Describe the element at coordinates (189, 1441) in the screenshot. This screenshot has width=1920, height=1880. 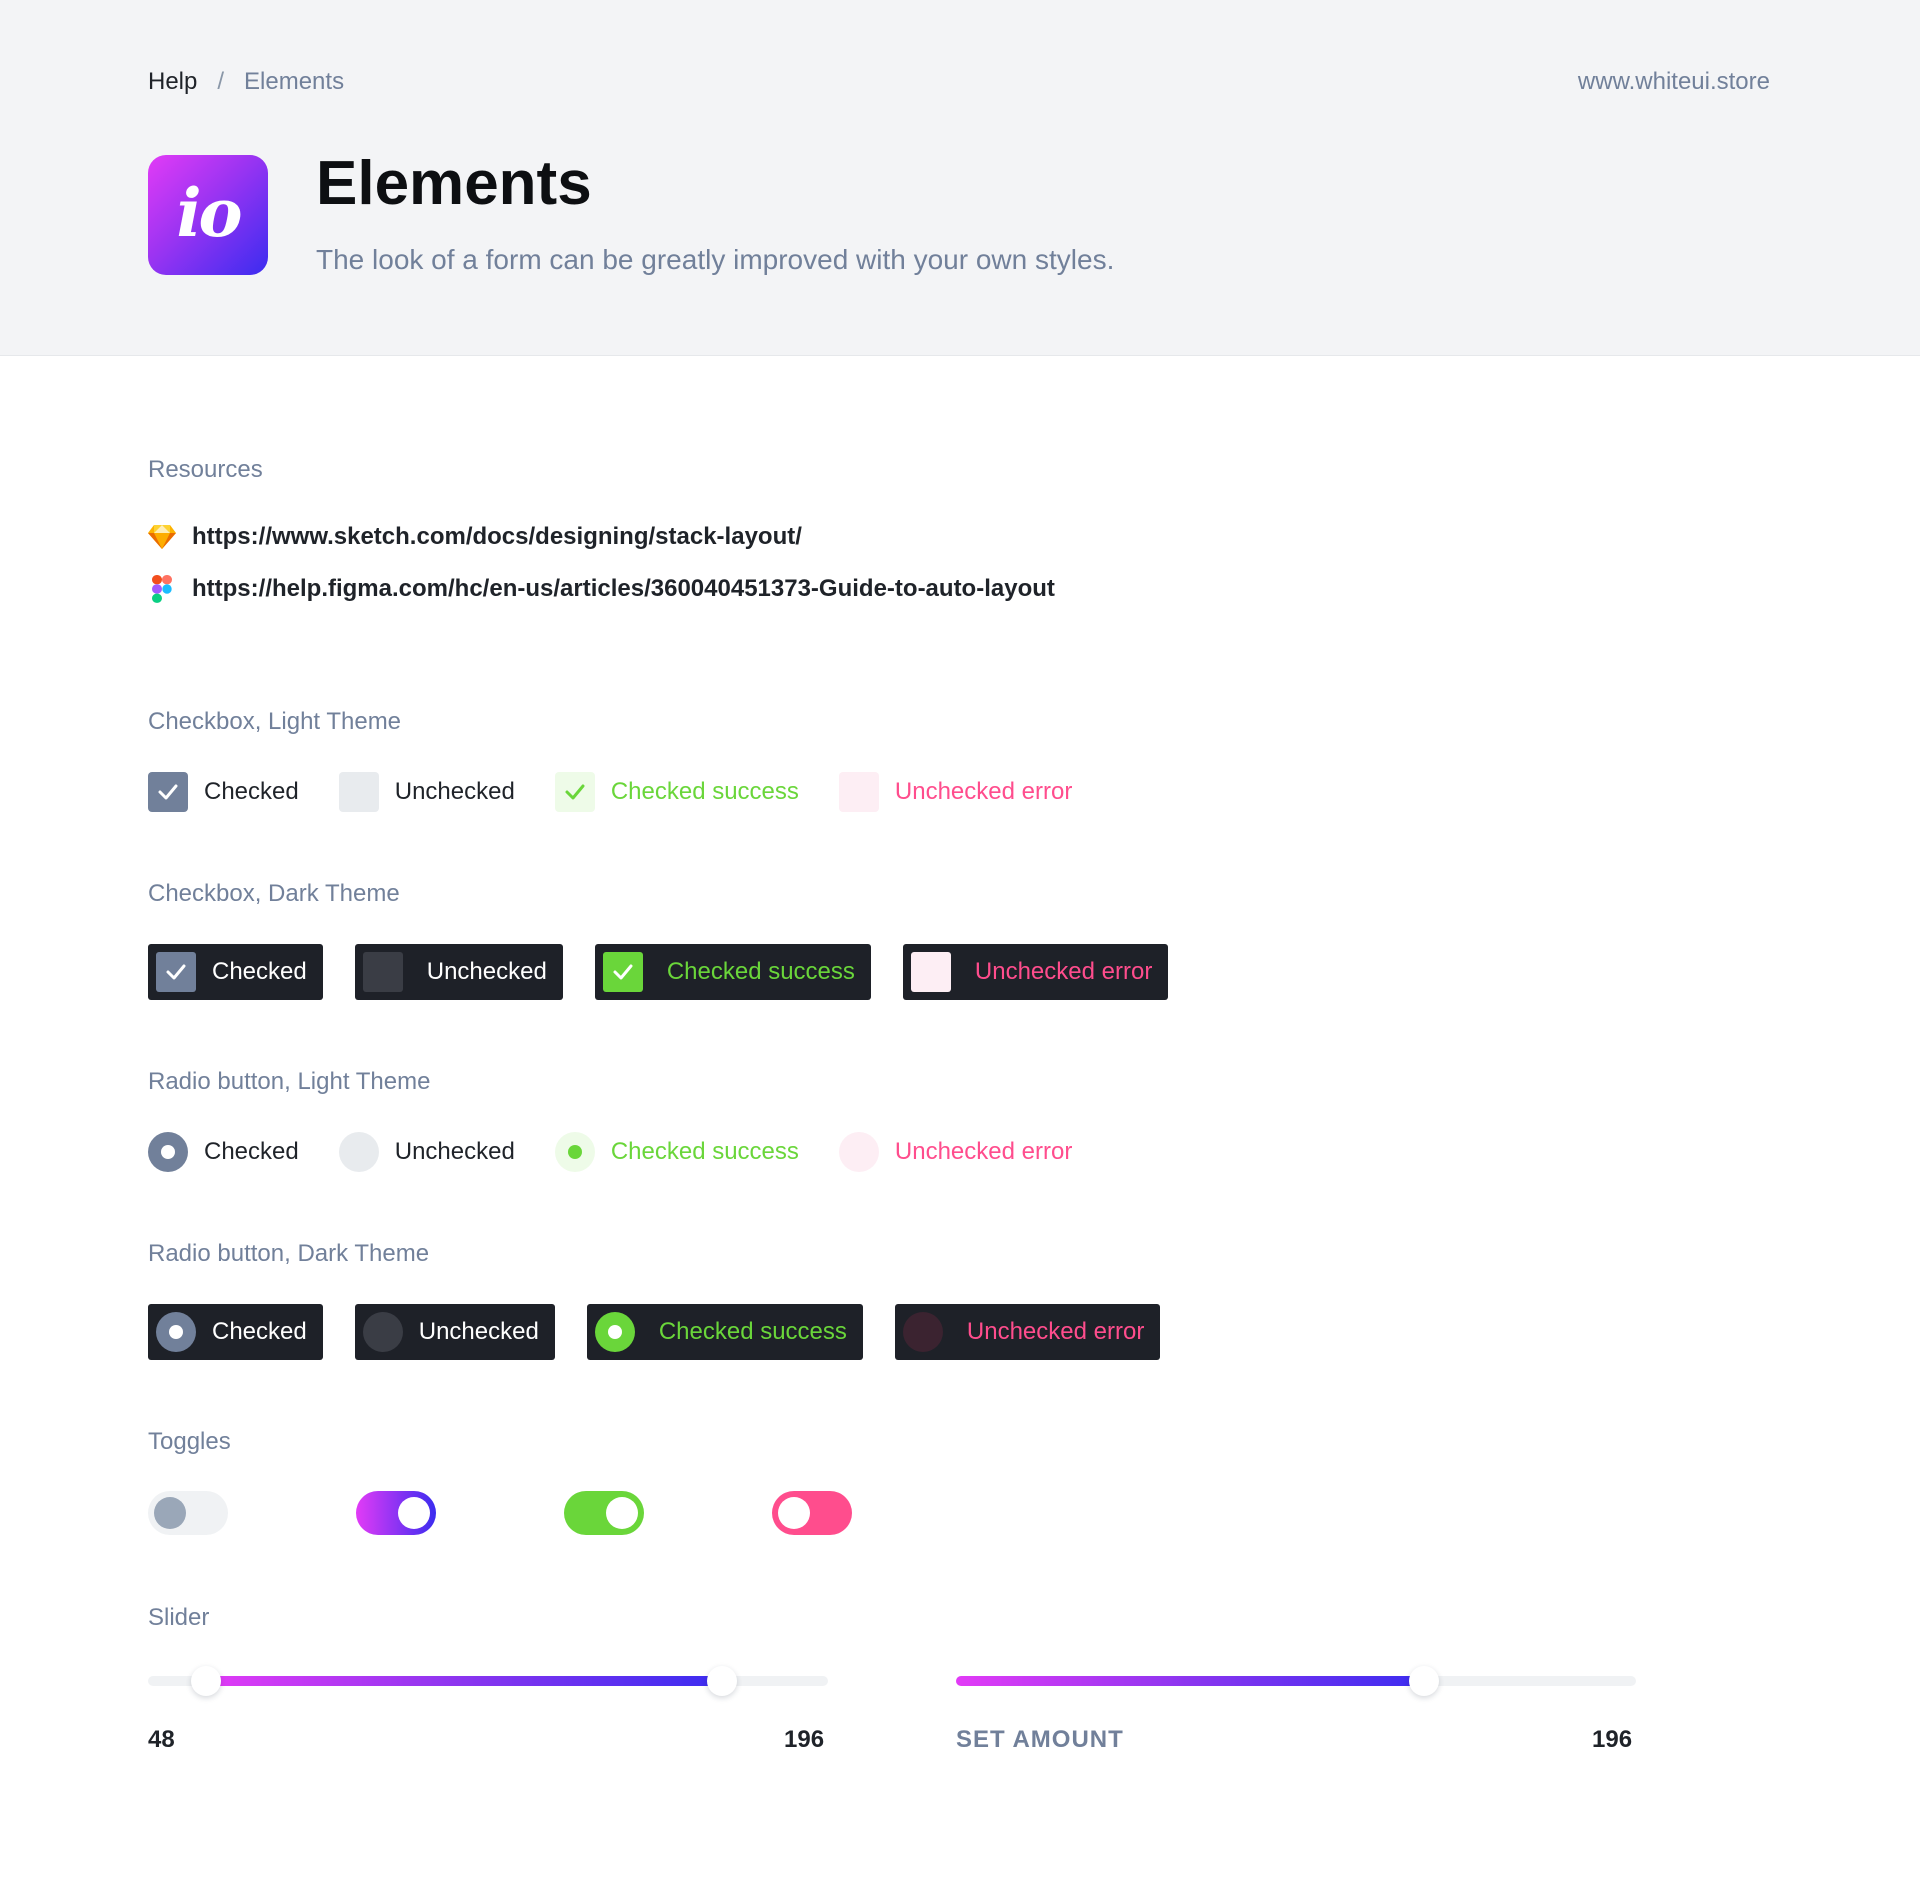
I see `toggles-heading: Toggles` at that location.